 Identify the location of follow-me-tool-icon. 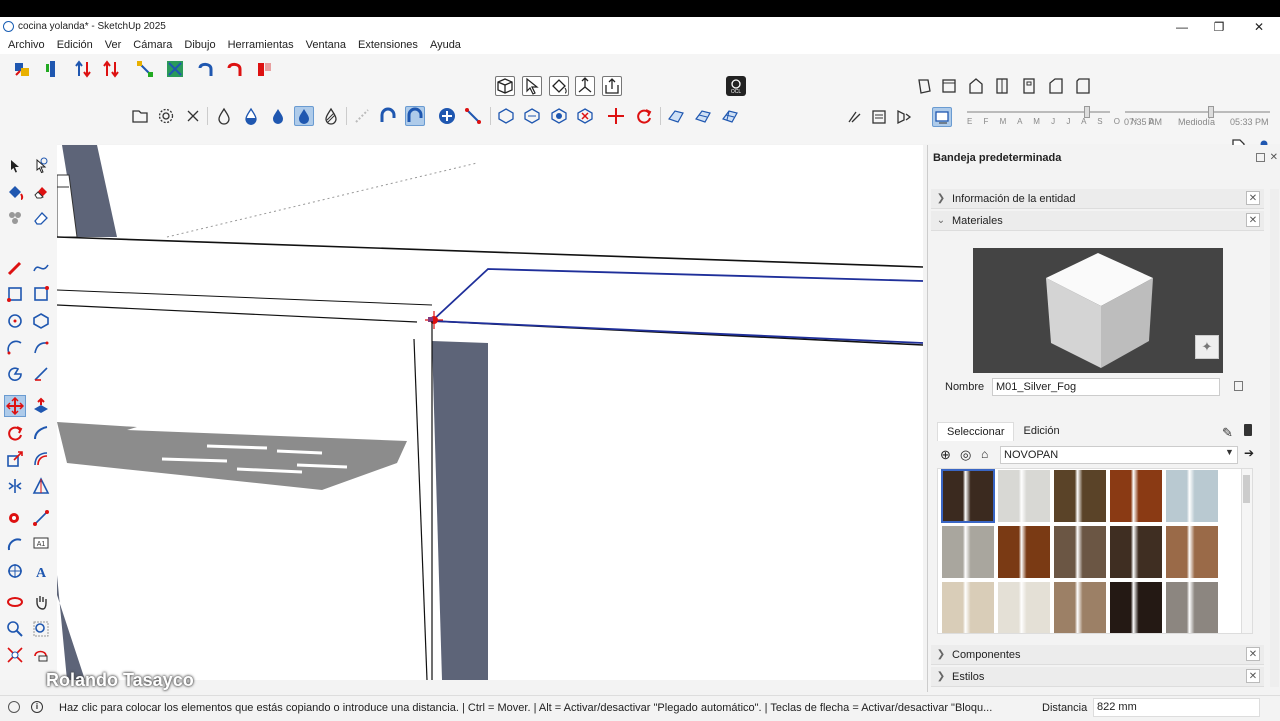
(41, 433).